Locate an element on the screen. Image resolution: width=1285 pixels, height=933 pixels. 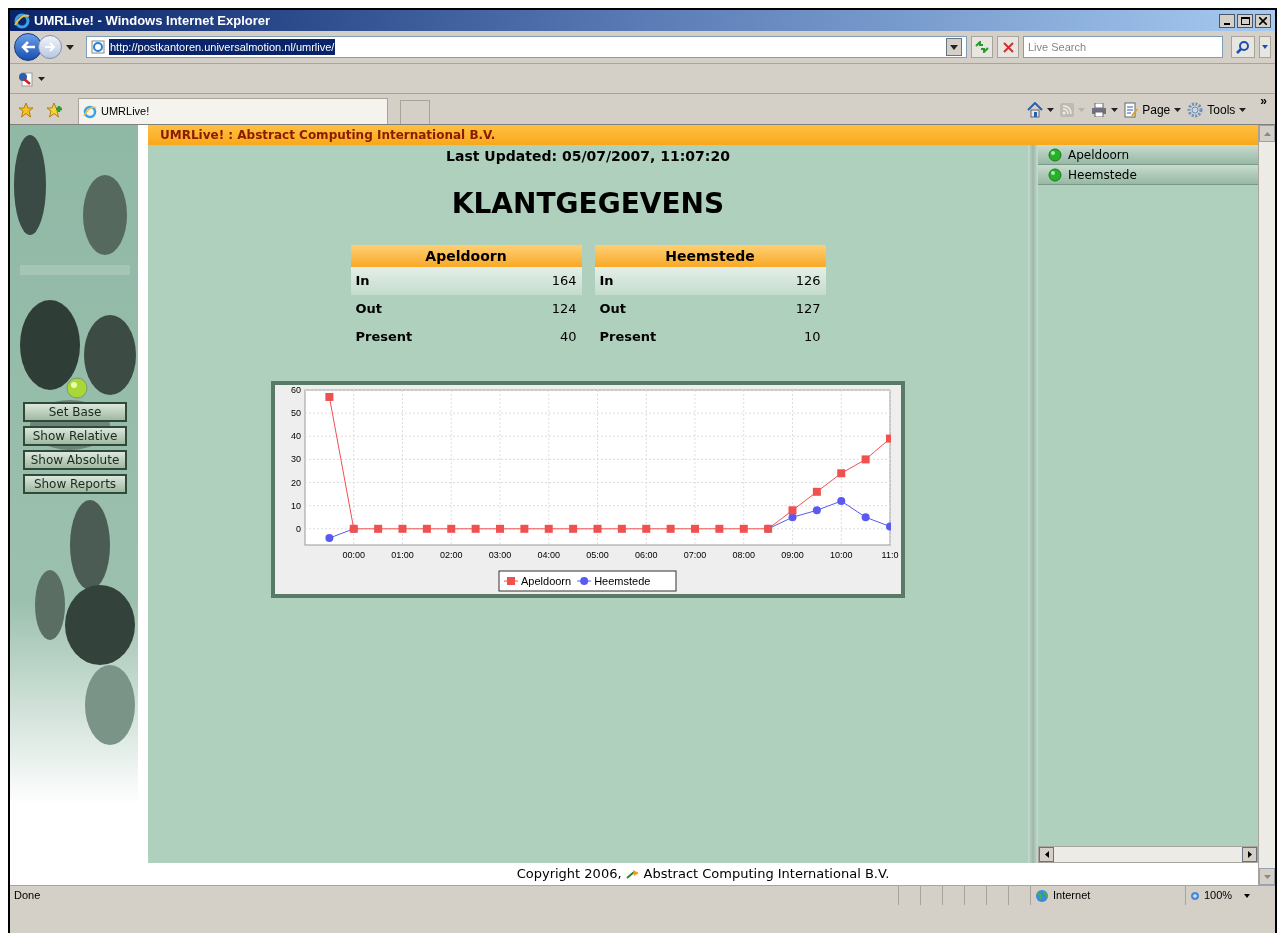
x-tick-label: 01:00 is located at coordinates (402, 555).